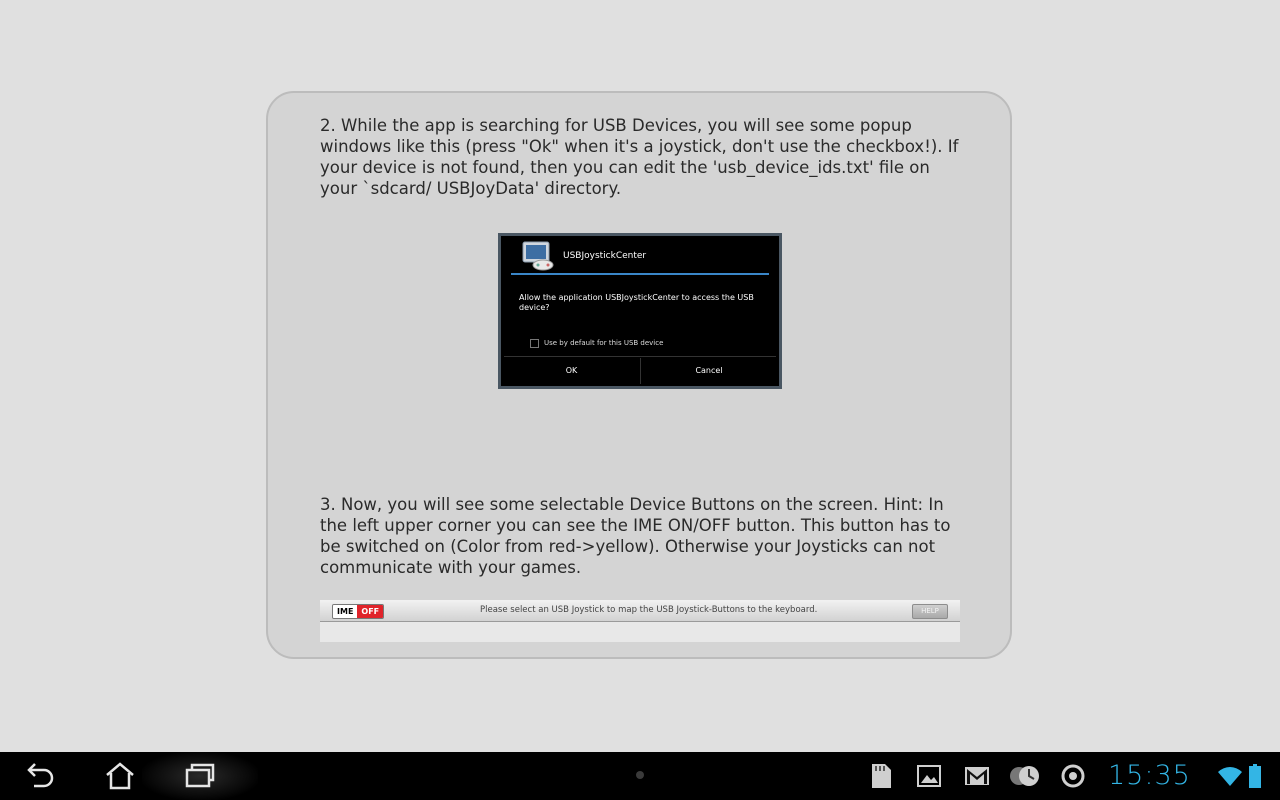 This screenshot has width=1280, height=800. What do you see at coordinates (640, 274) in the screenshot?
I see `dialog-title-divider` at bounding box center [640, 274].